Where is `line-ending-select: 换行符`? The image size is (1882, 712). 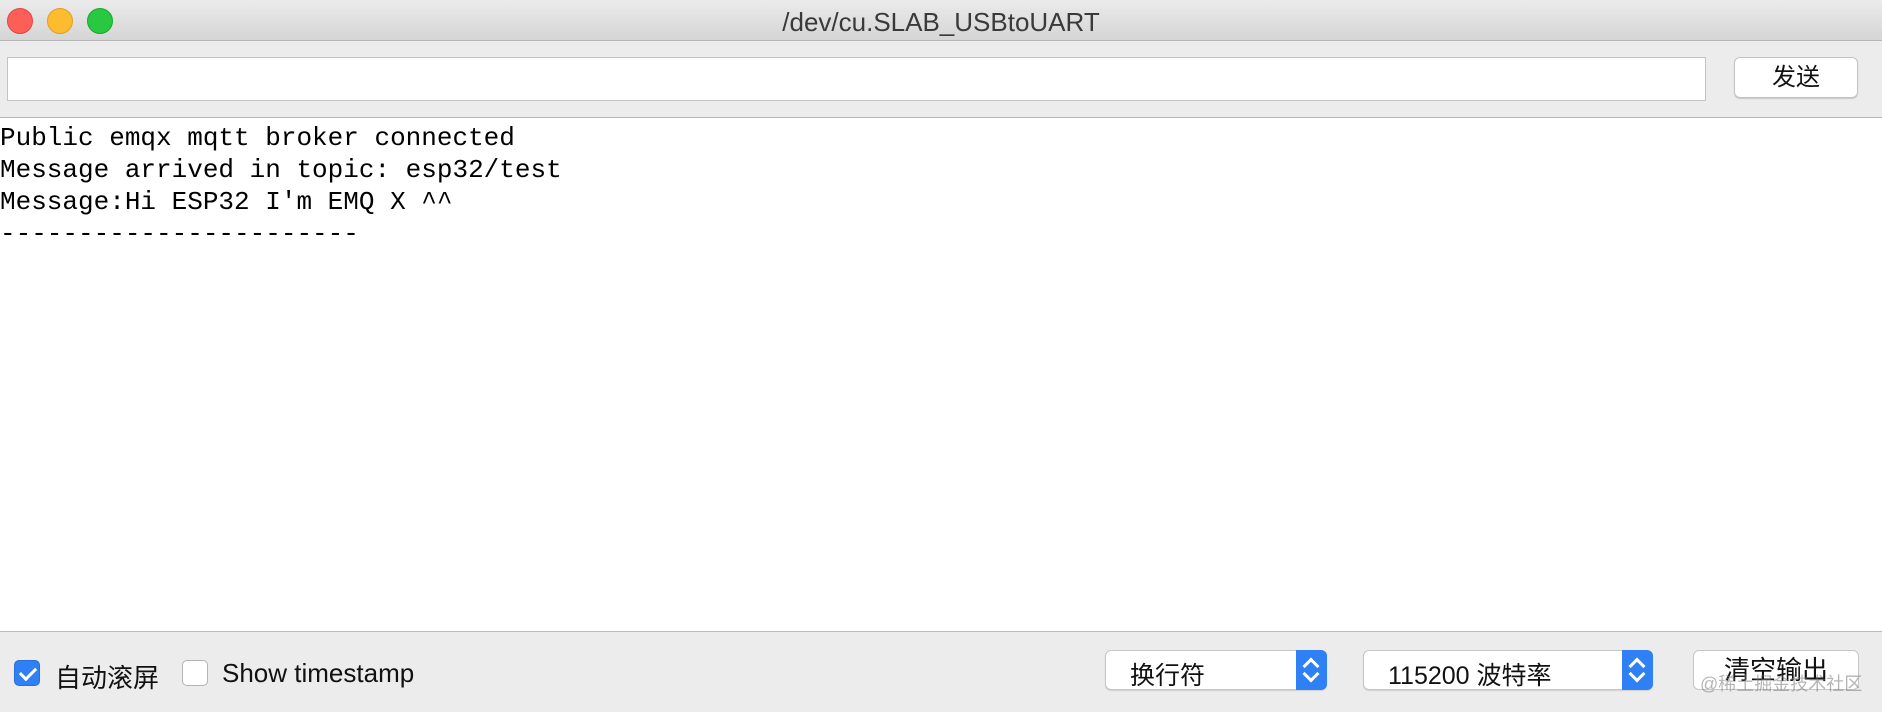
line-ending-select: 换行符 is located at coordinates (1216, 670).